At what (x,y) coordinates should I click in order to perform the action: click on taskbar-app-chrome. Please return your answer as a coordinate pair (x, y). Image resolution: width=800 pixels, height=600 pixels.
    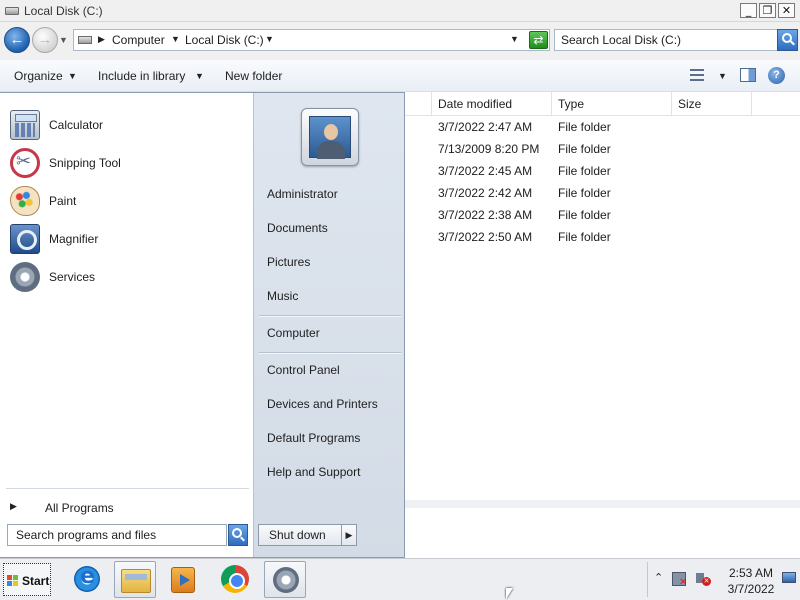
    Looking at the image, I should click on (235, 579).